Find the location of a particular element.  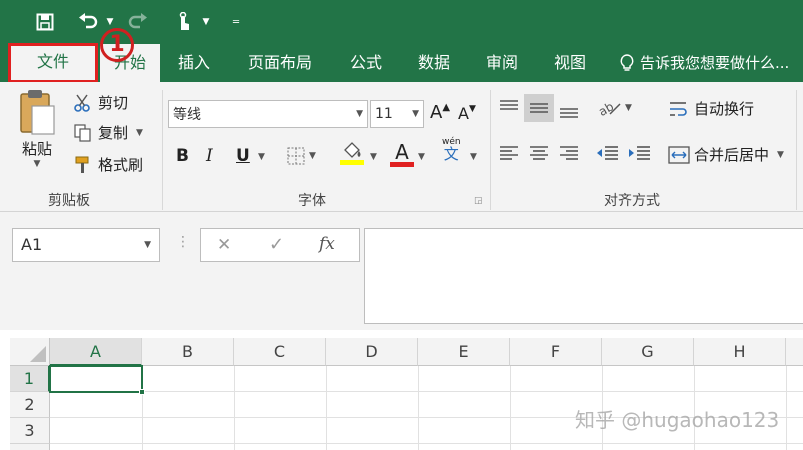

merge-center-button: 合并后居中 ▼ is located at coordinates (726, 154).